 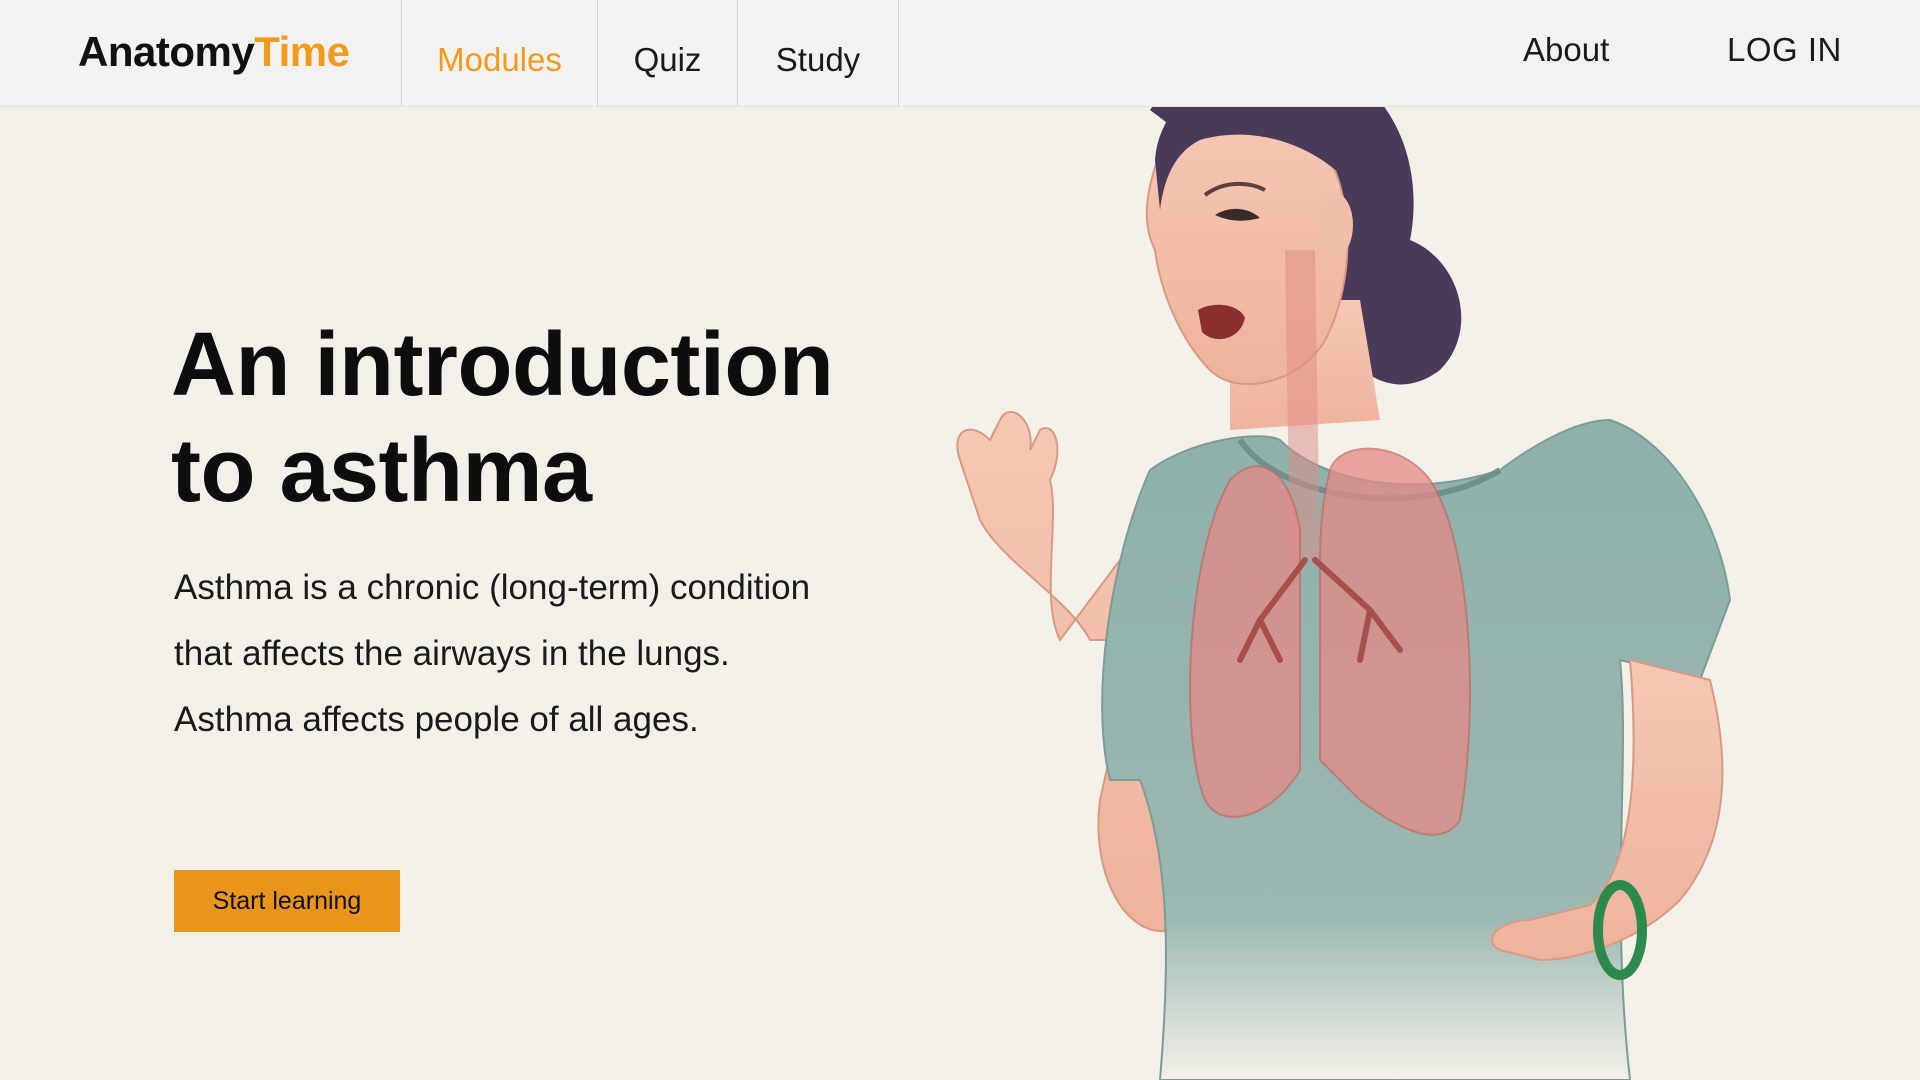 I want to click on tab-quiz: Quiz, so click(x=667, y=53).